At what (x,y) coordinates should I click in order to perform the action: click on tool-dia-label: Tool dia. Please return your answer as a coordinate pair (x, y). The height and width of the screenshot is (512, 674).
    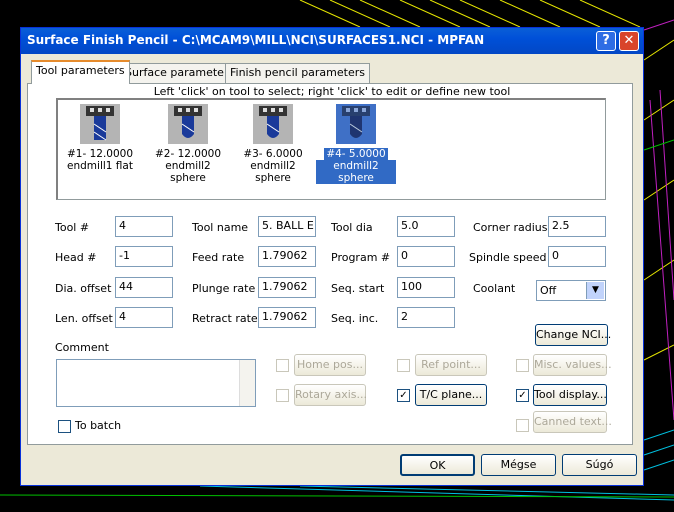
    Looking at the image, I should click on (352, 227).